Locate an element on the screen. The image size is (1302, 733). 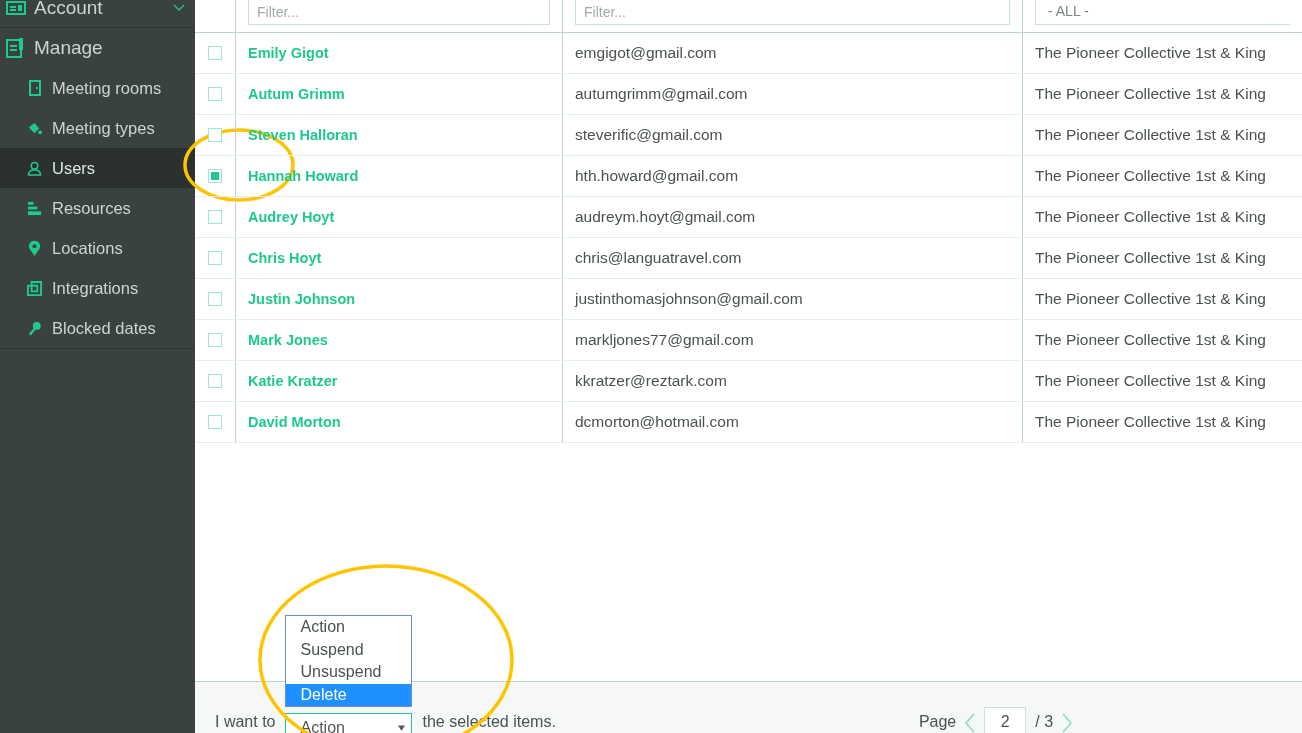
action-select: Action is located at coordinates (349, 723).